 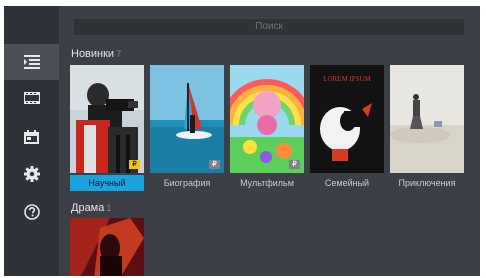 I want to click on movie-card-adventure: Приключения, so click(x=427, y=130).